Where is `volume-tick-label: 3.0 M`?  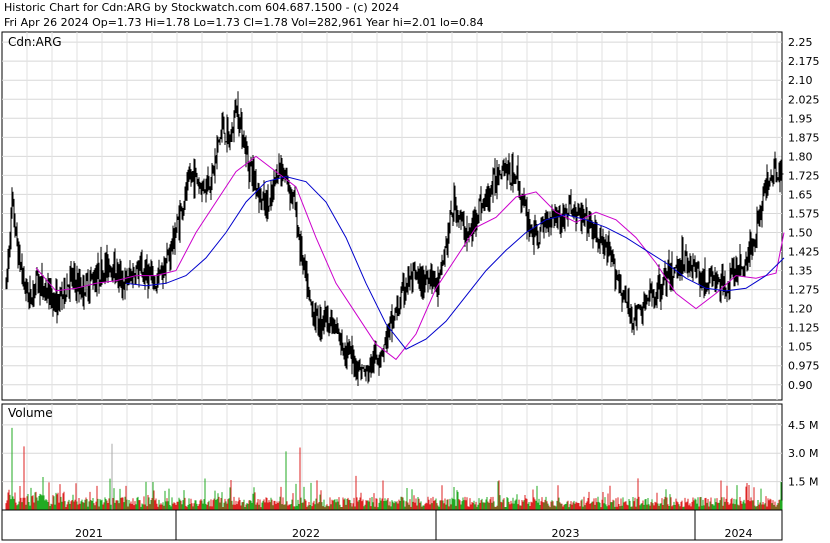 volume-tick-label: 3.0 M is located at coordinates (803, 453).